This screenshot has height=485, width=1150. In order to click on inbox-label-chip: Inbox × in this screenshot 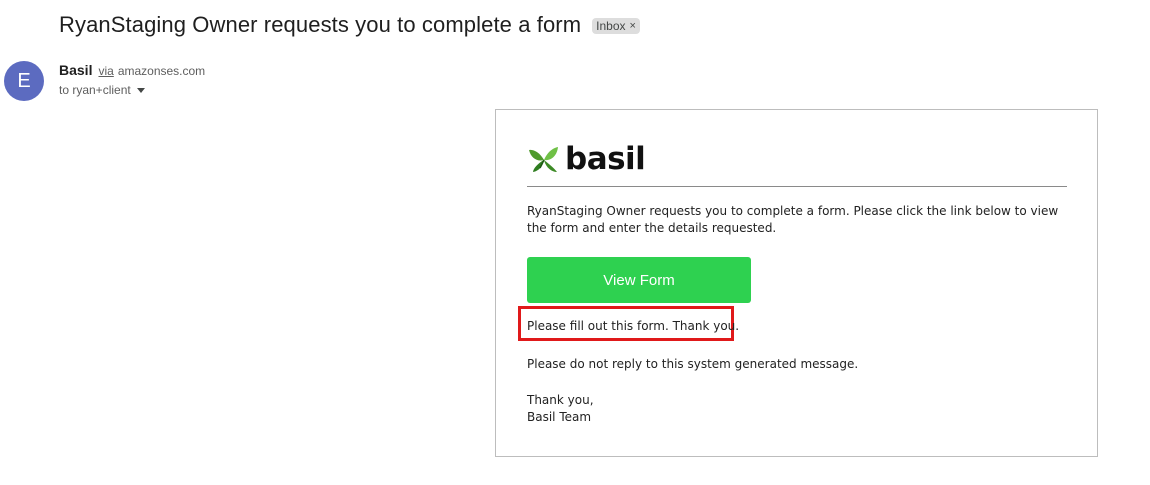, I will do `click(616, 26)`.